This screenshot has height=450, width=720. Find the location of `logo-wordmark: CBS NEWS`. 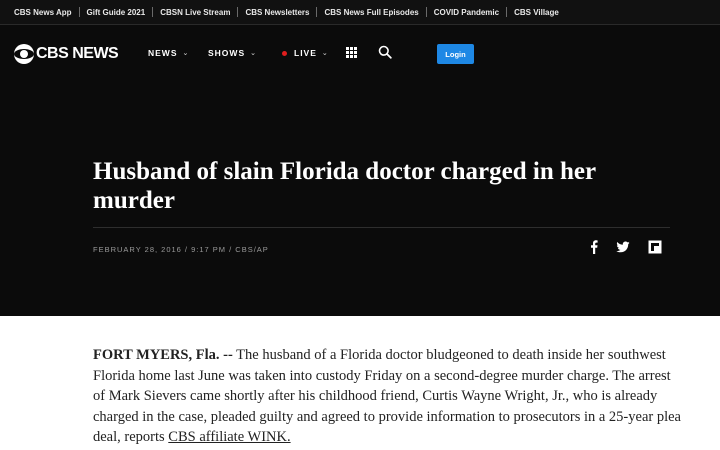

logo-wordmark: CBS NEWS is located at coordinates (77, 53).